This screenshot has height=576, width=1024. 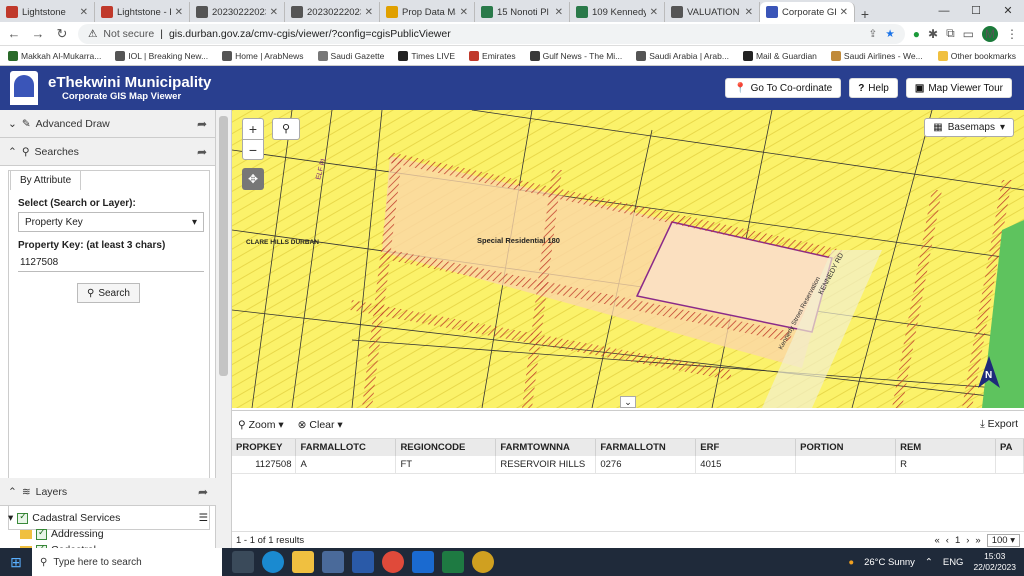 What do you see at coordinates (346, 447) in the screenshot?
I see `column-header: FARMALLOTC` at bounding box center [346, 447].